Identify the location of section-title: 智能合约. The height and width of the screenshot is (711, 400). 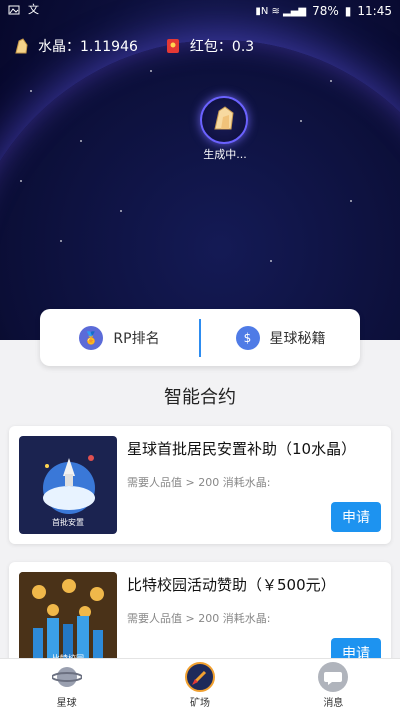
(200, 397).